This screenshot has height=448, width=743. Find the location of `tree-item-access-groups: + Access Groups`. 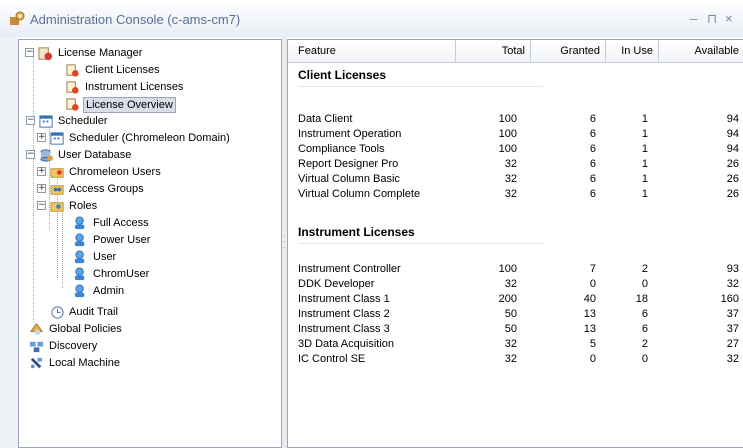

tree-item-access-groups: + Access Groups is located at coordinates (150, 189).